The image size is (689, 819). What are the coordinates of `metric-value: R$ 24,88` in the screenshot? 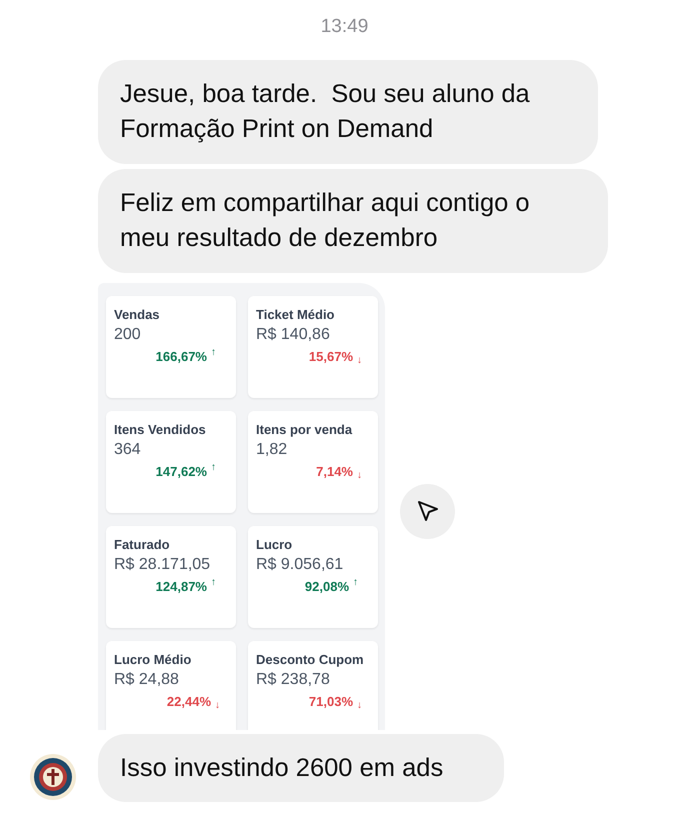 It's located at (147, 680).